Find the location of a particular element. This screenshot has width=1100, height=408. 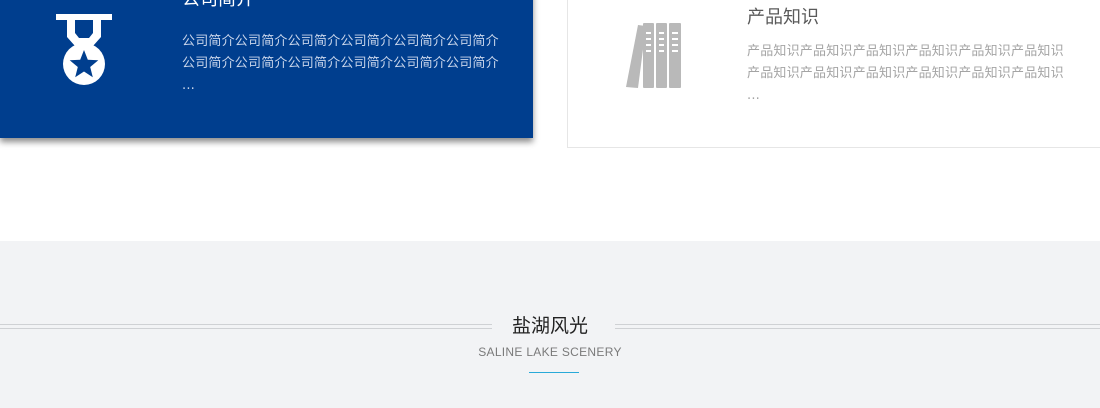

section-title: 盐湖风光 is located at coordinates (549, 326).